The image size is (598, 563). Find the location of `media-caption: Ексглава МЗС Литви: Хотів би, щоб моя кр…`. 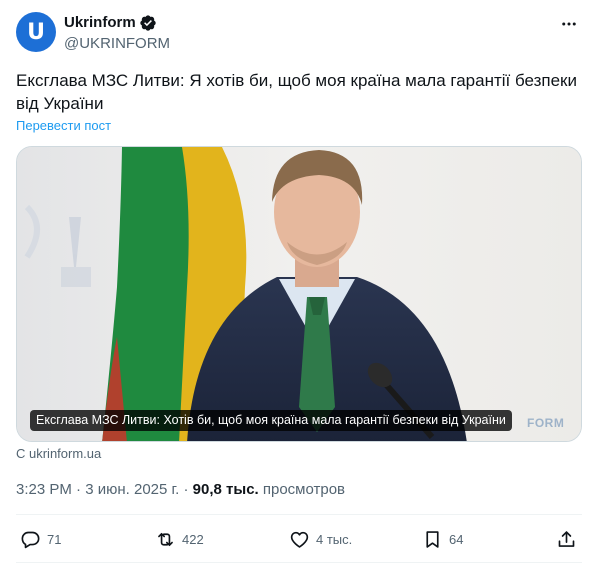

media-caption: Ексглава МЗС Литви: Хотів би, щоб моя кр… is located at coordinates (271, 420).